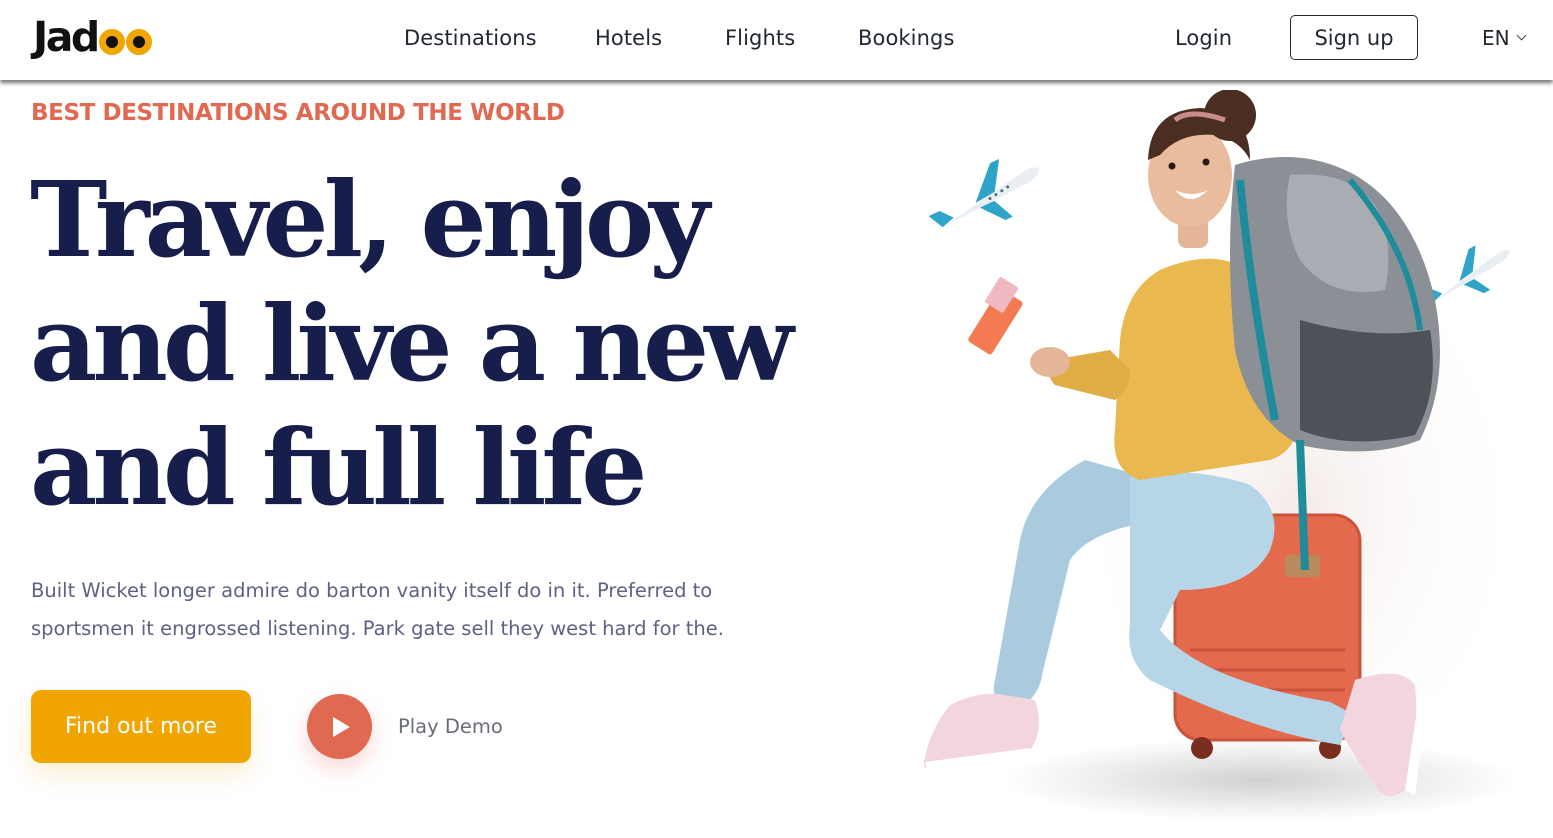 The width and height of the screenshot is (1553, 838). What do you see at coordinates (339, 726) in the screenshot?
I see `play-icon` at bounding box center [339, 726].